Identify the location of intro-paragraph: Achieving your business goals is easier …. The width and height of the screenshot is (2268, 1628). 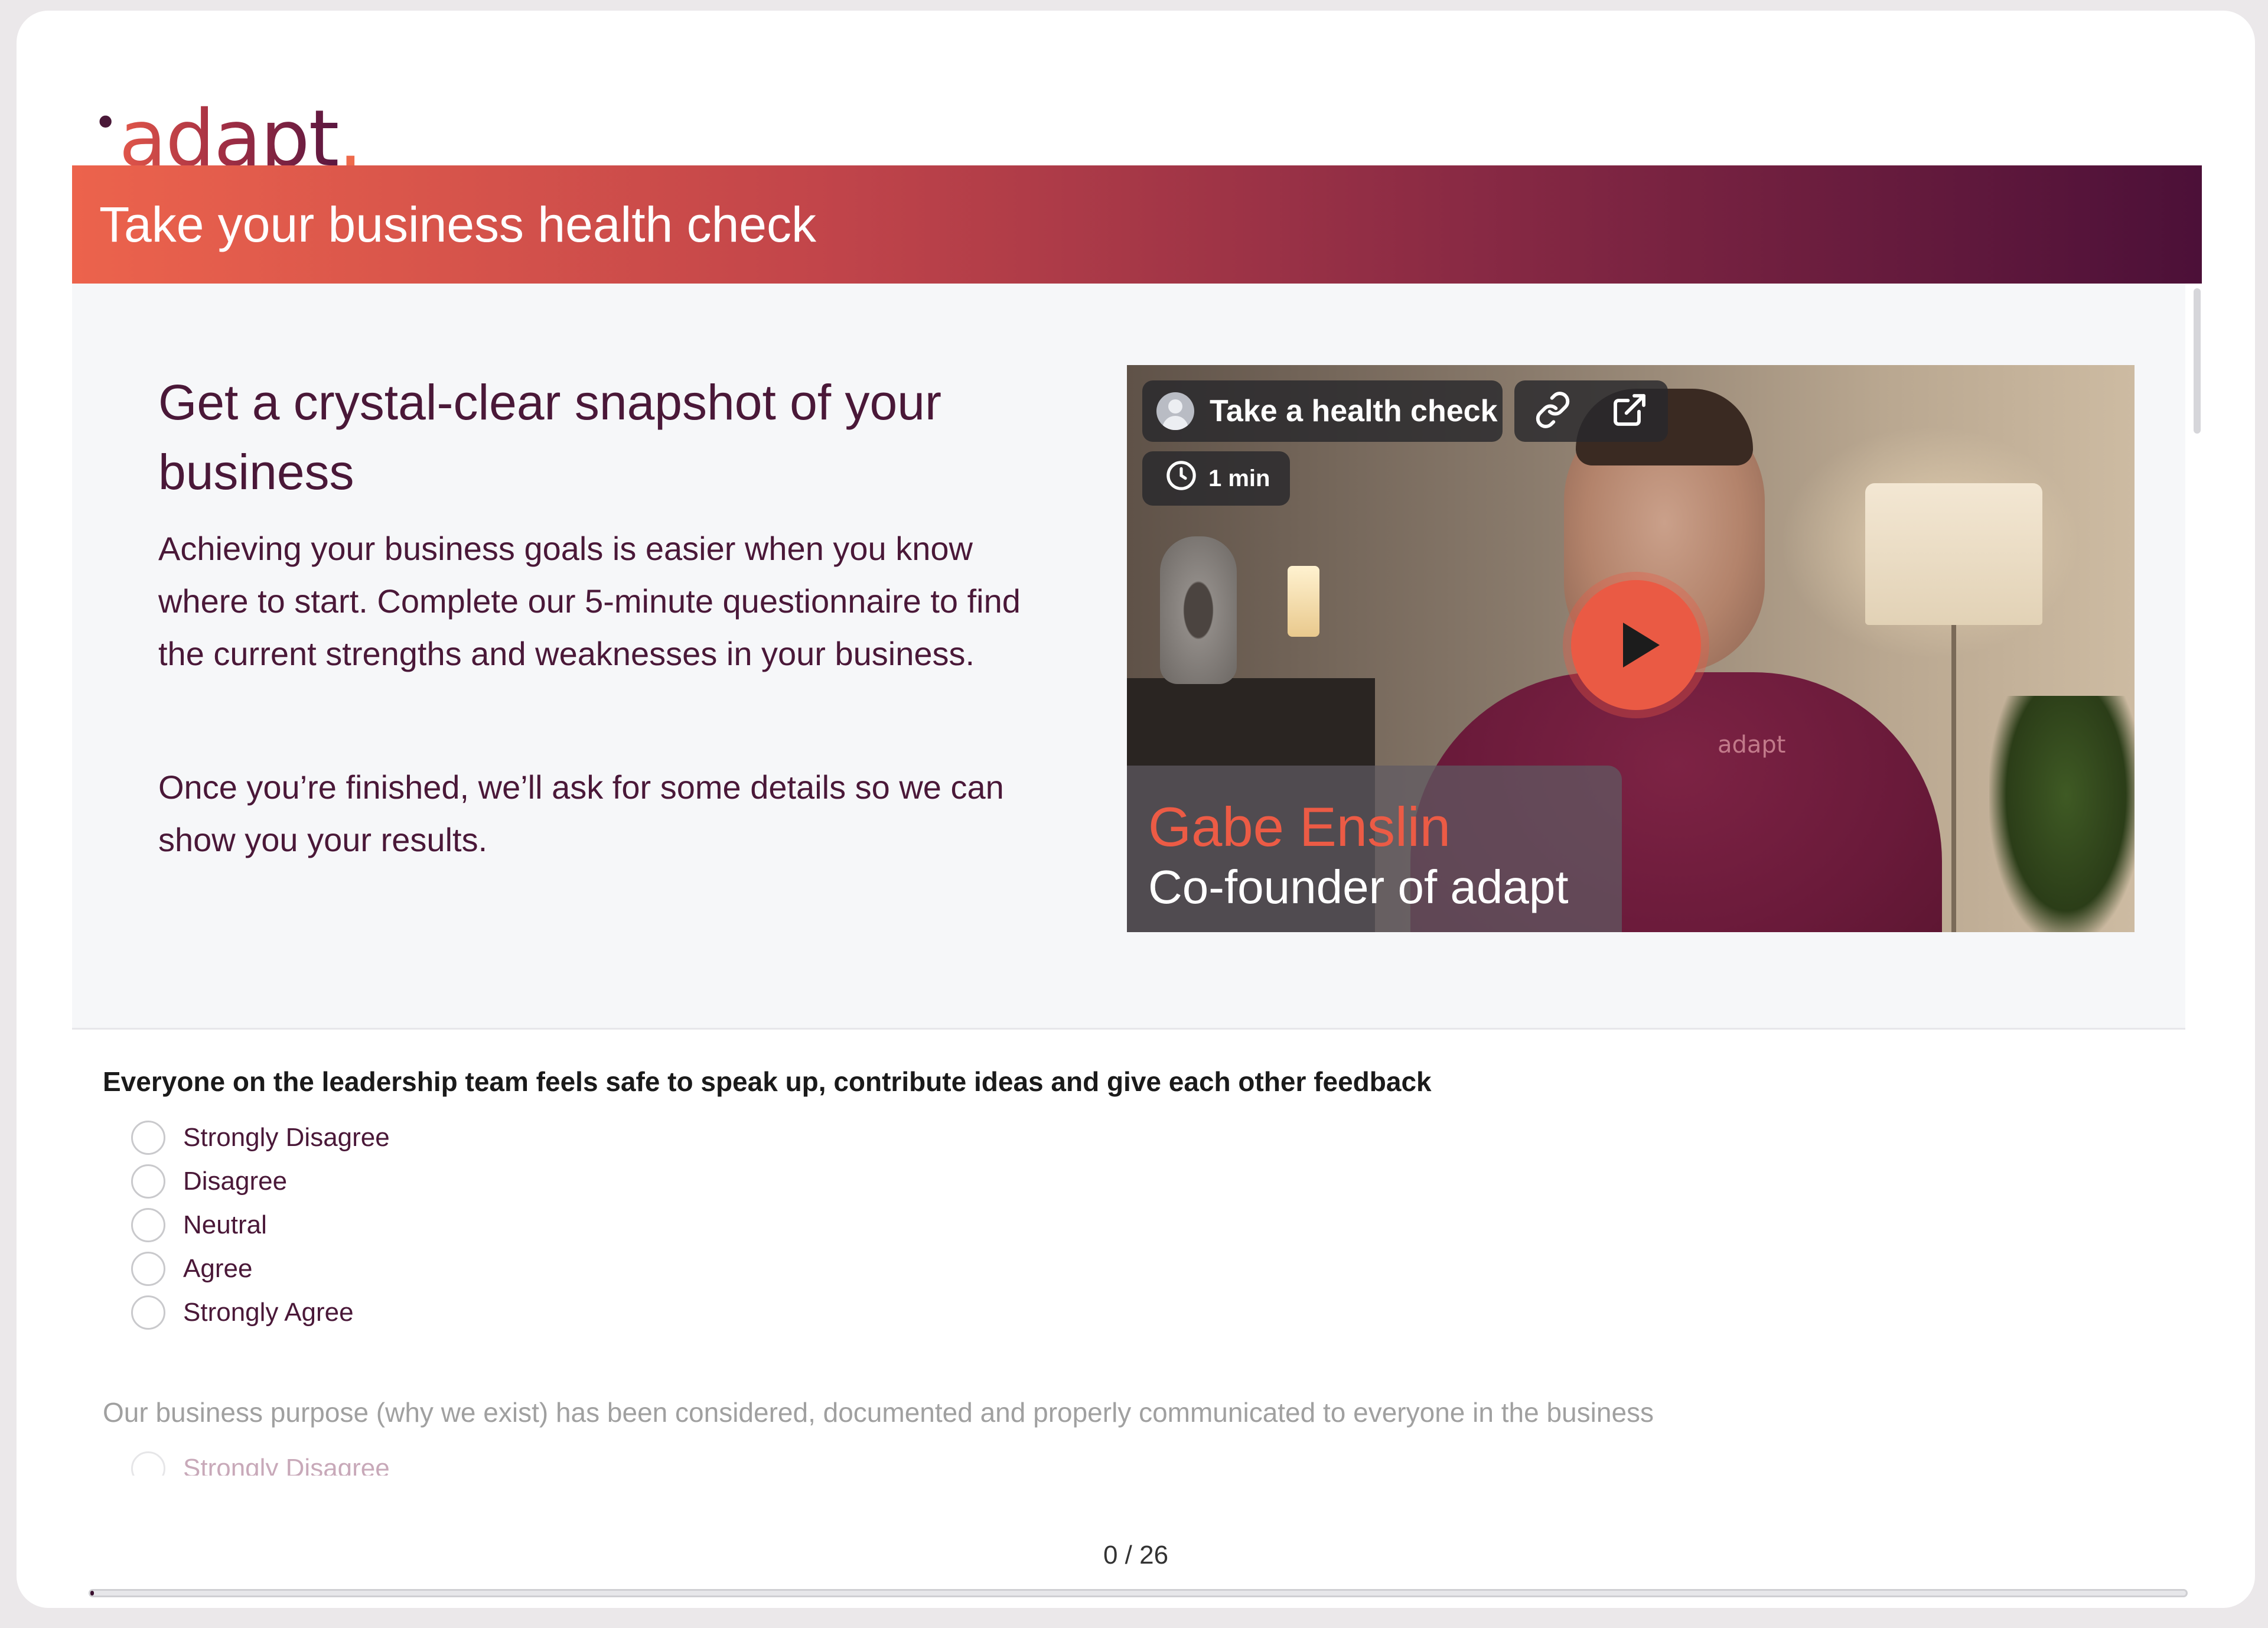
(589, 601).